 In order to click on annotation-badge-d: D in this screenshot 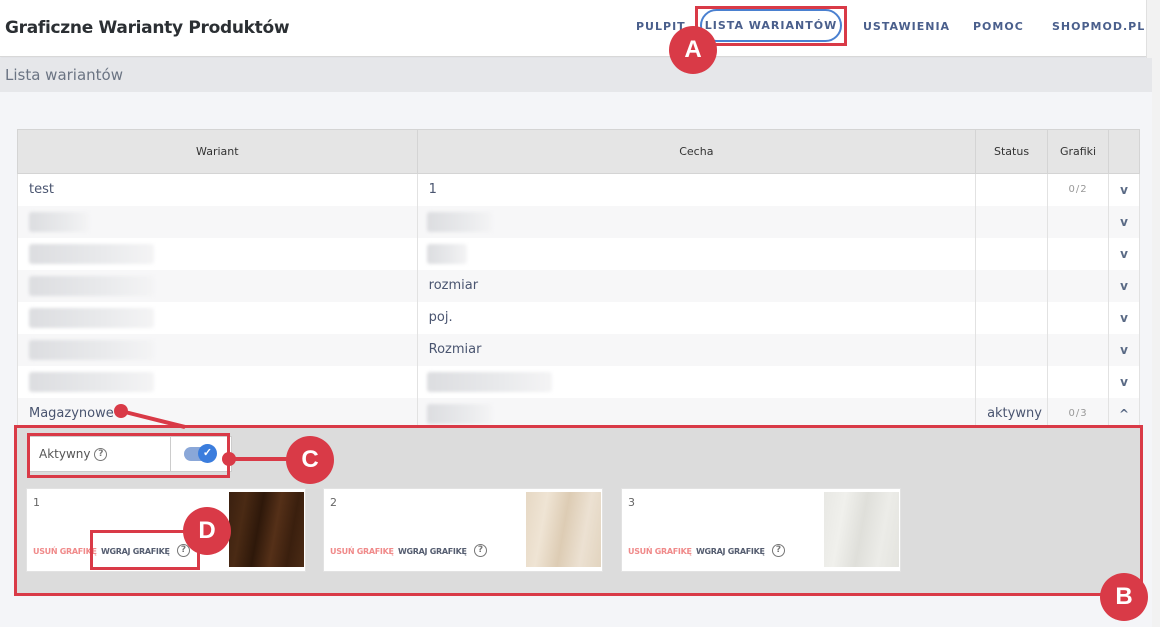, I will do `click(207, 531)`.